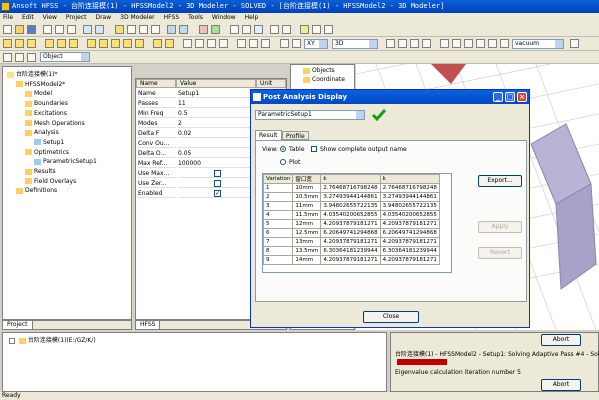  What do you see at coordinates (351, 215) in the screenshot?
I see `table-row: 4 11.5mm 4.03540200652855 4.03540200652855` at bounding box center [351, 215].